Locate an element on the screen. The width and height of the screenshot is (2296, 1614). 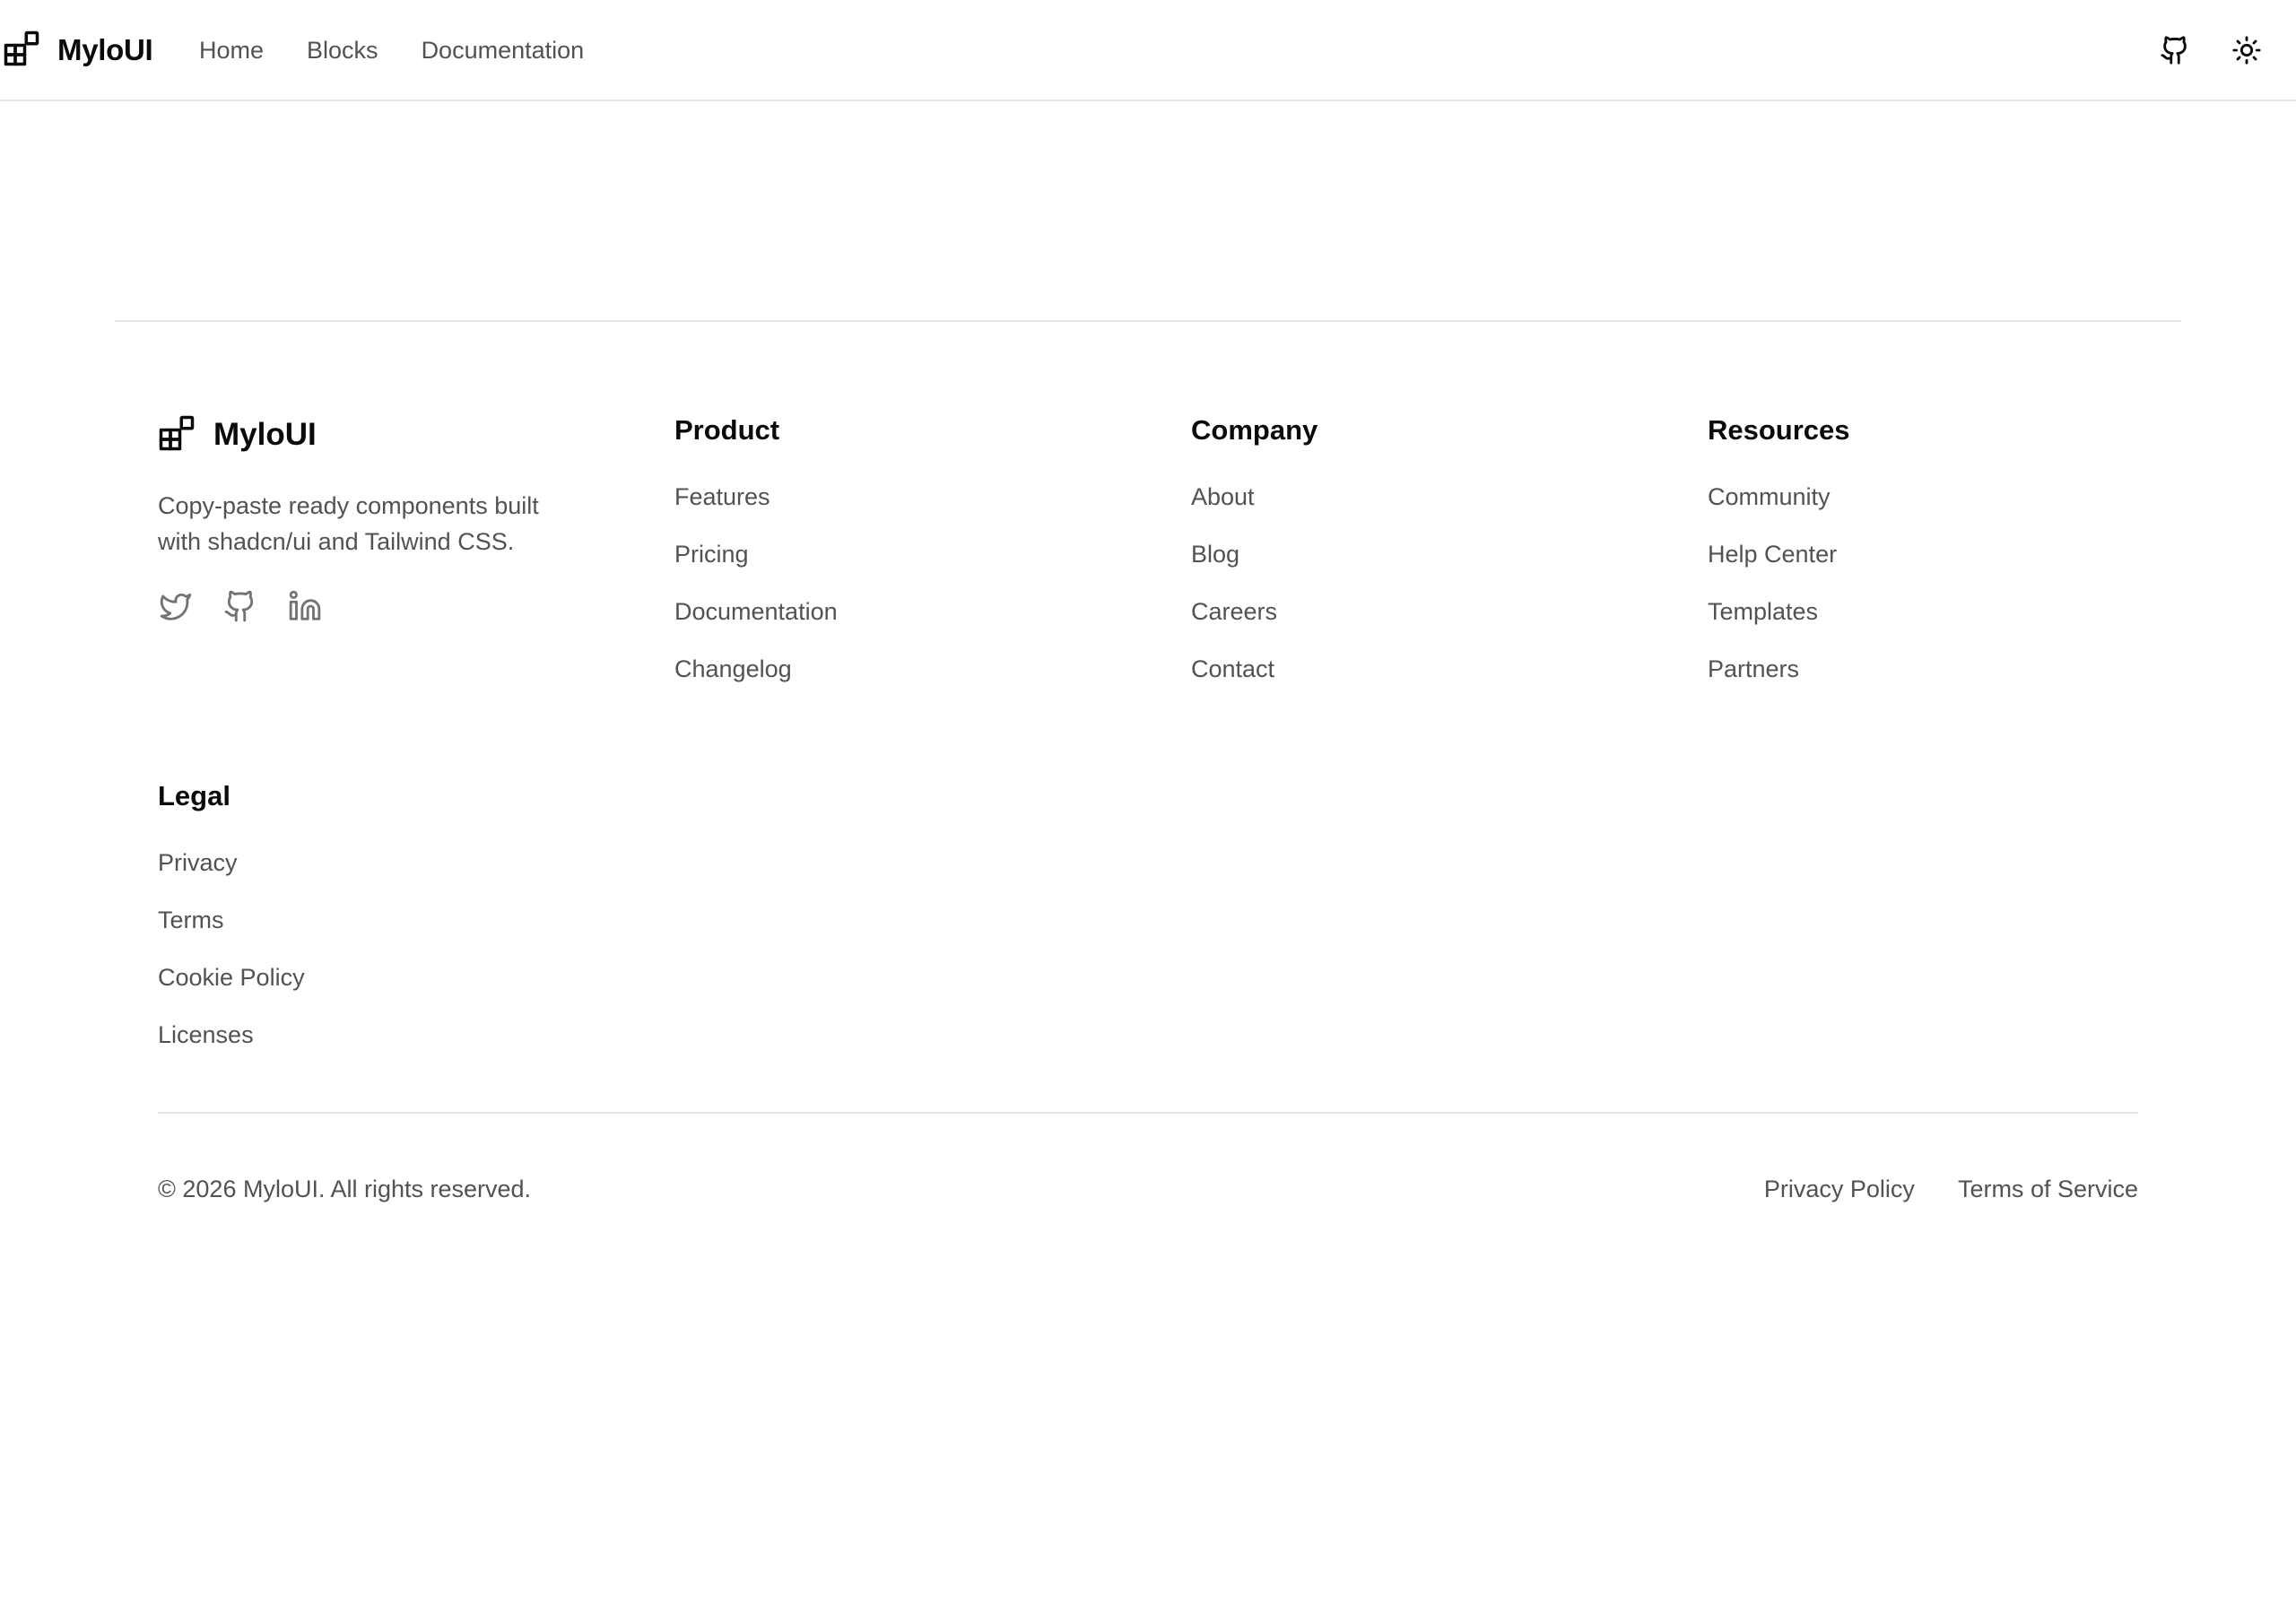
nav-blocks: Blocks is located at coordinates (342, 51).